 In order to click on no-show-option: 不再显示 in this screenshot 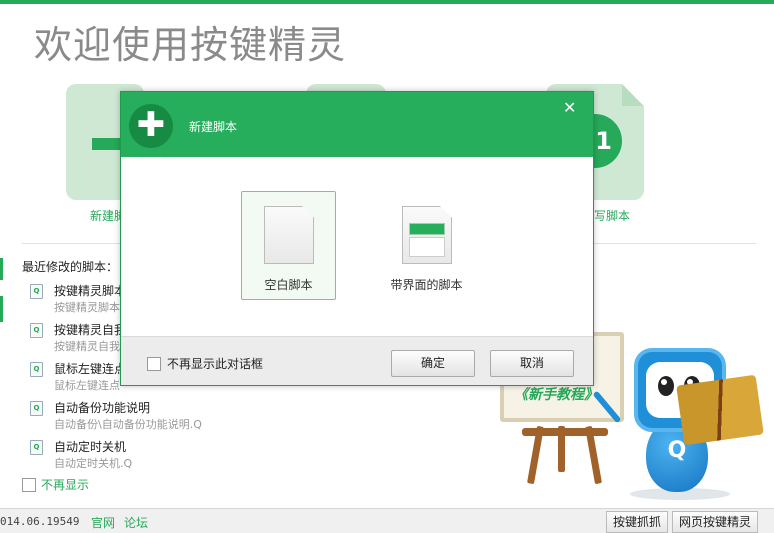, I will do `click(55, 484)`.